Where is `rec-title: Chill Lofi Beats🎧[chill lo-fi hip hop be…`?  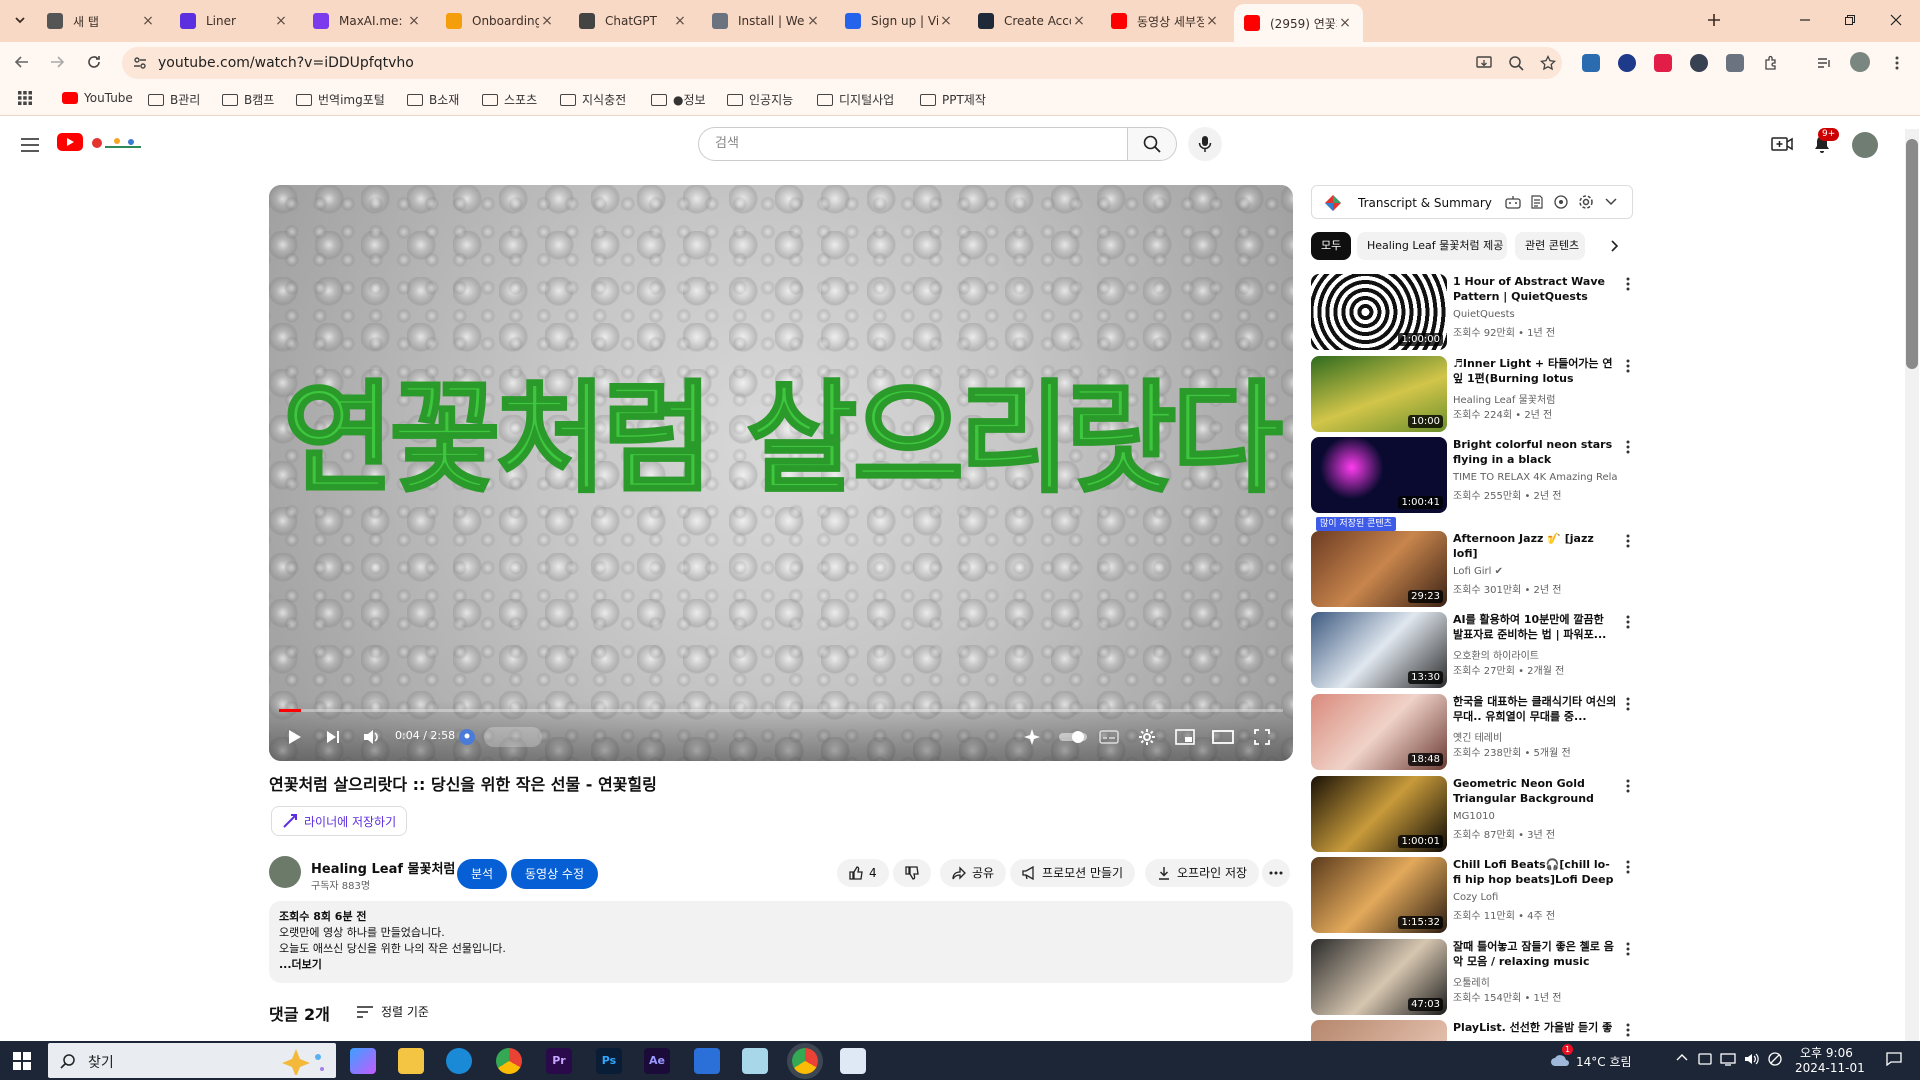
rec-title: Chill Lofi Beats🎧[chill lo-fi hip hop be… is located at coordinates (1535, 872).